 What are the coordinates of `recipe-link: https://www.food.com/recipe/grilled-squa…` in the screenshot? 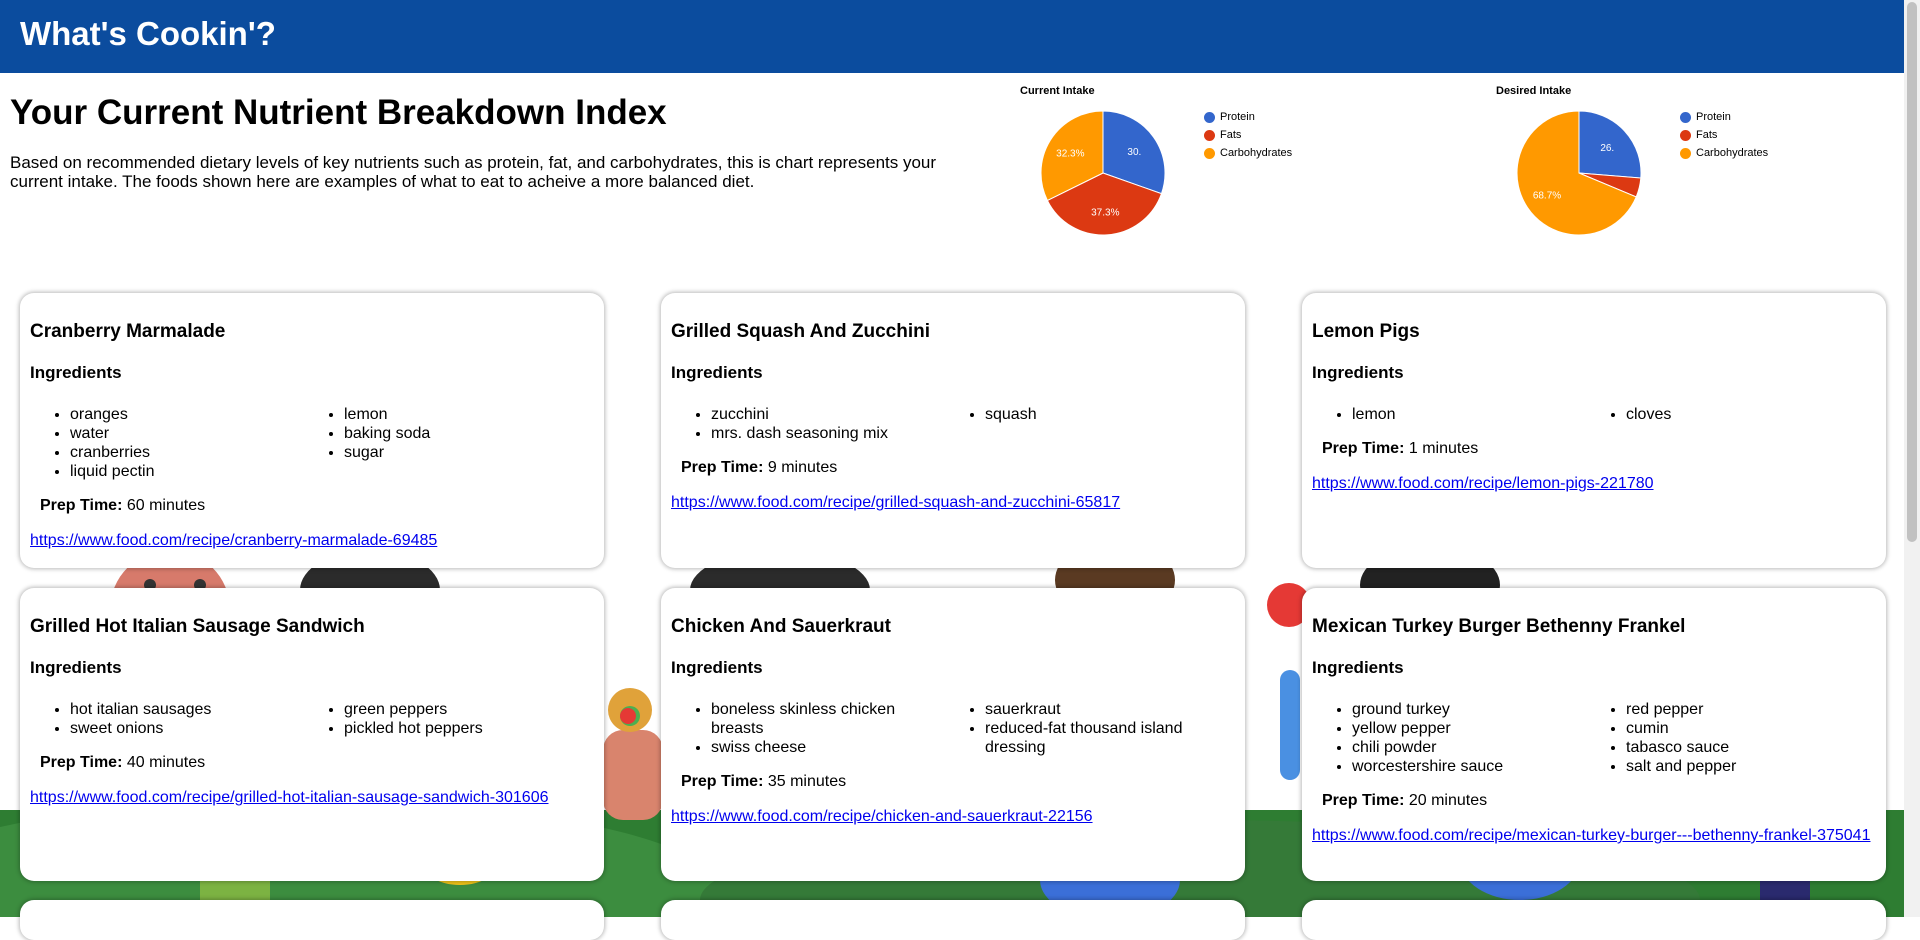 It's located at (953, 502).